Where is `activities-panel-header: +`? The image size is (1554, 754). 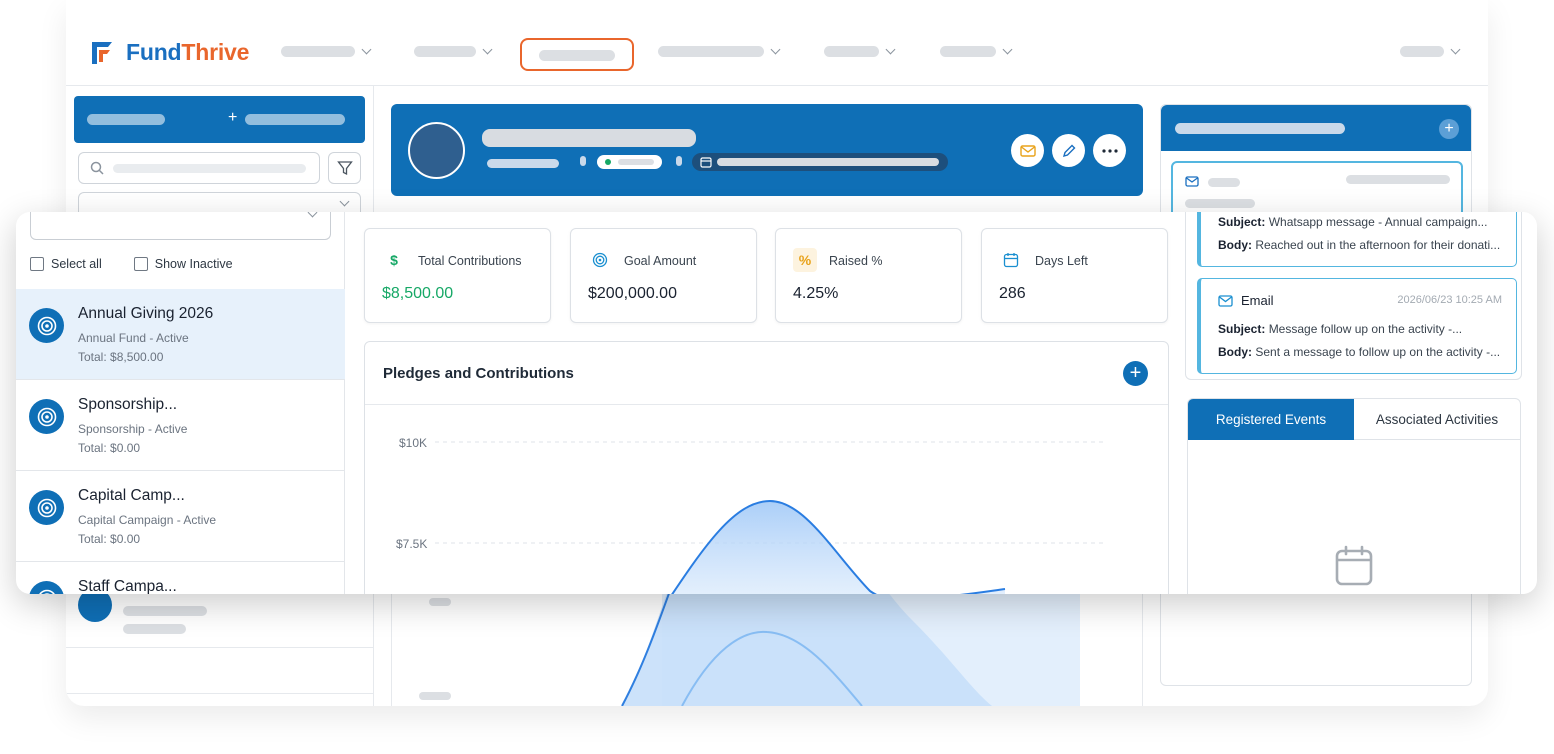 activities-panel-header: + is located at coordinates (1316, 128).